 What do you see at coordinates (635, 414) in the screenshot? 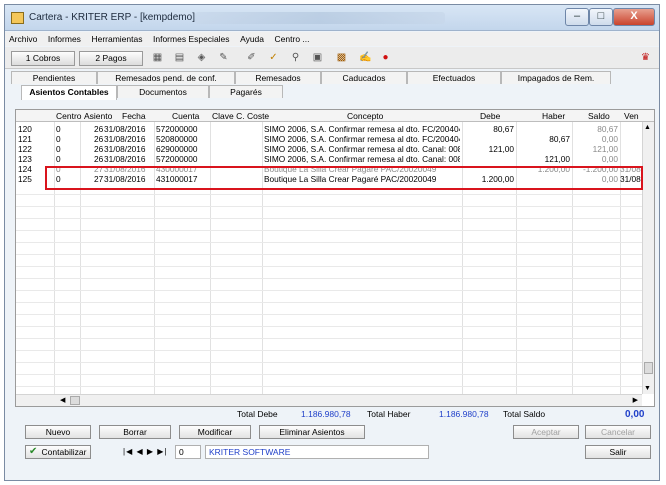
I see `total-saldo-value: 0,00` at bounding box center [635, 414].